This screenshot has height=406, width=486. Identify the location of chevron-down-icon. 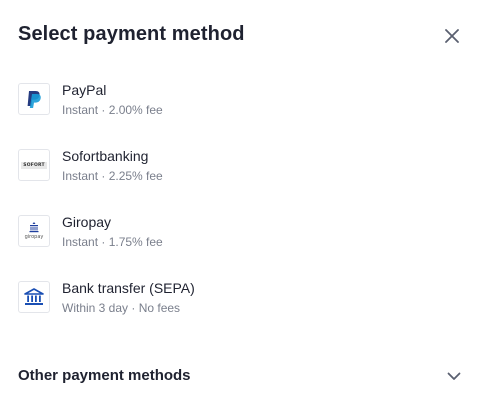
(454, 376).